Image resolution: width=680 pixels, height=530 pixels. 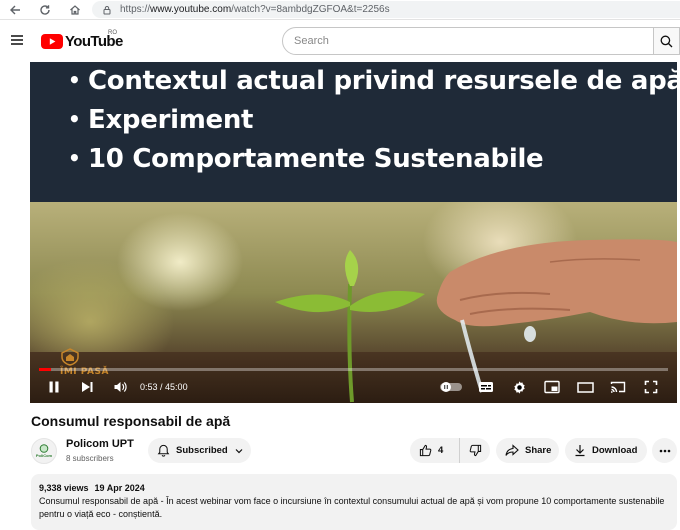 I want to click on theater-mode-icon, so click(x=585, y=387).